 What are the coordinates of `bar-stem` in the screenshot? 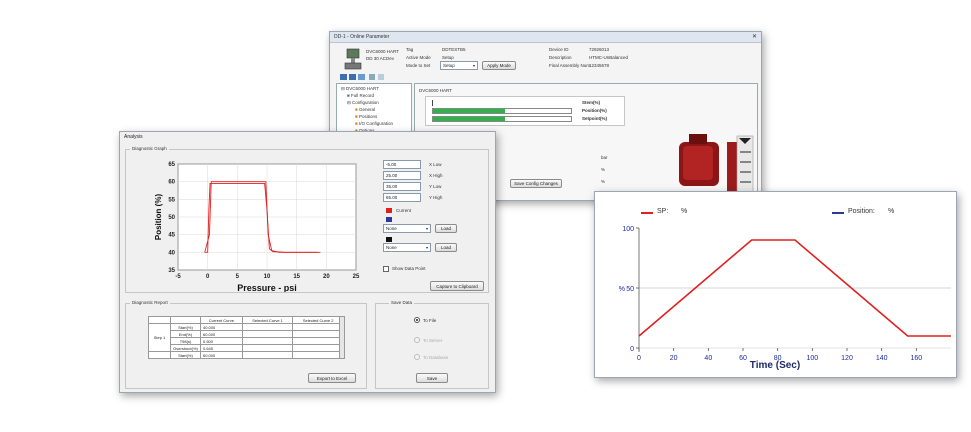 It's located at (502, 103).